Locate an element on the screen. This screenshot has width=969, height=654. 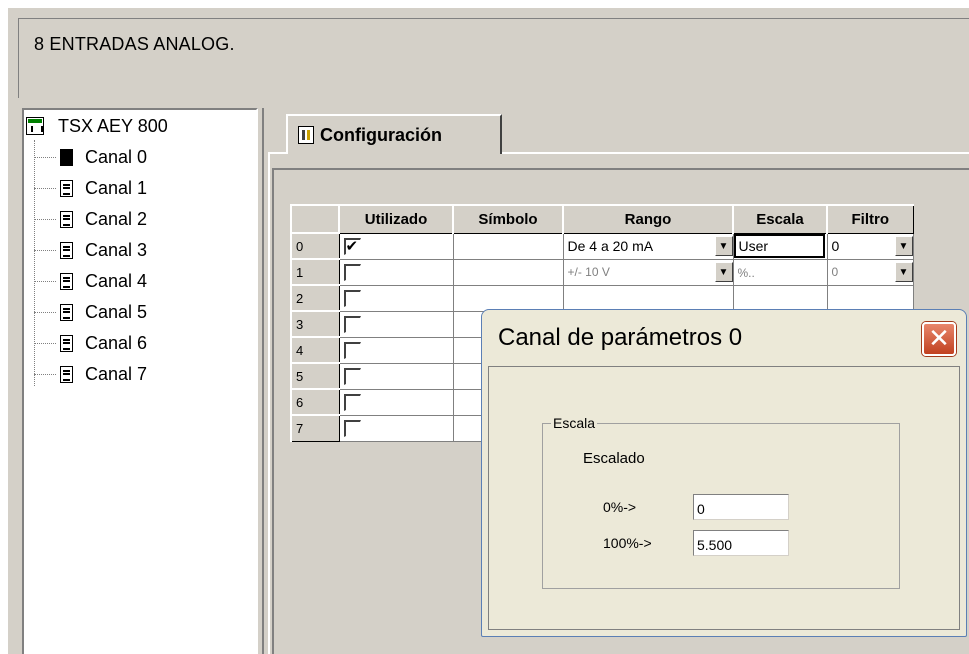
tree-item-canal-2: Canal 2 is located at coordinates (90, 219).